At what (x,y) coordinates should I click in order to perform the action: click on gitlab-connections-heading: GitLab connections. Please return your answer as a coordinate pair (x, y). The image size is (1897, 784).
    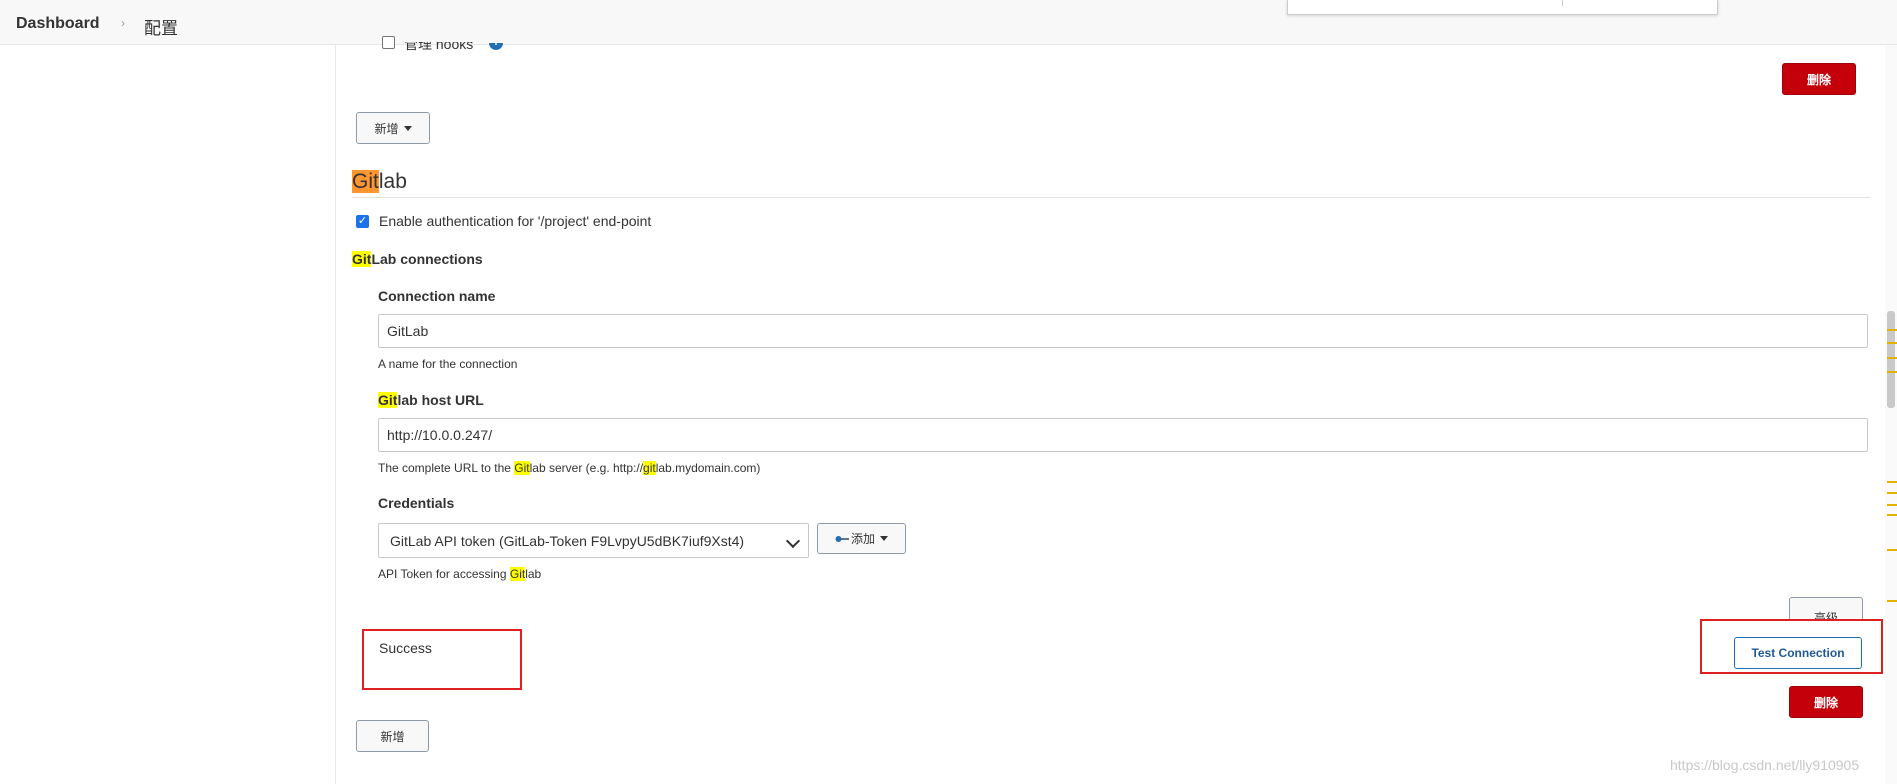
    Looking at the image, I should click on (417, 259).